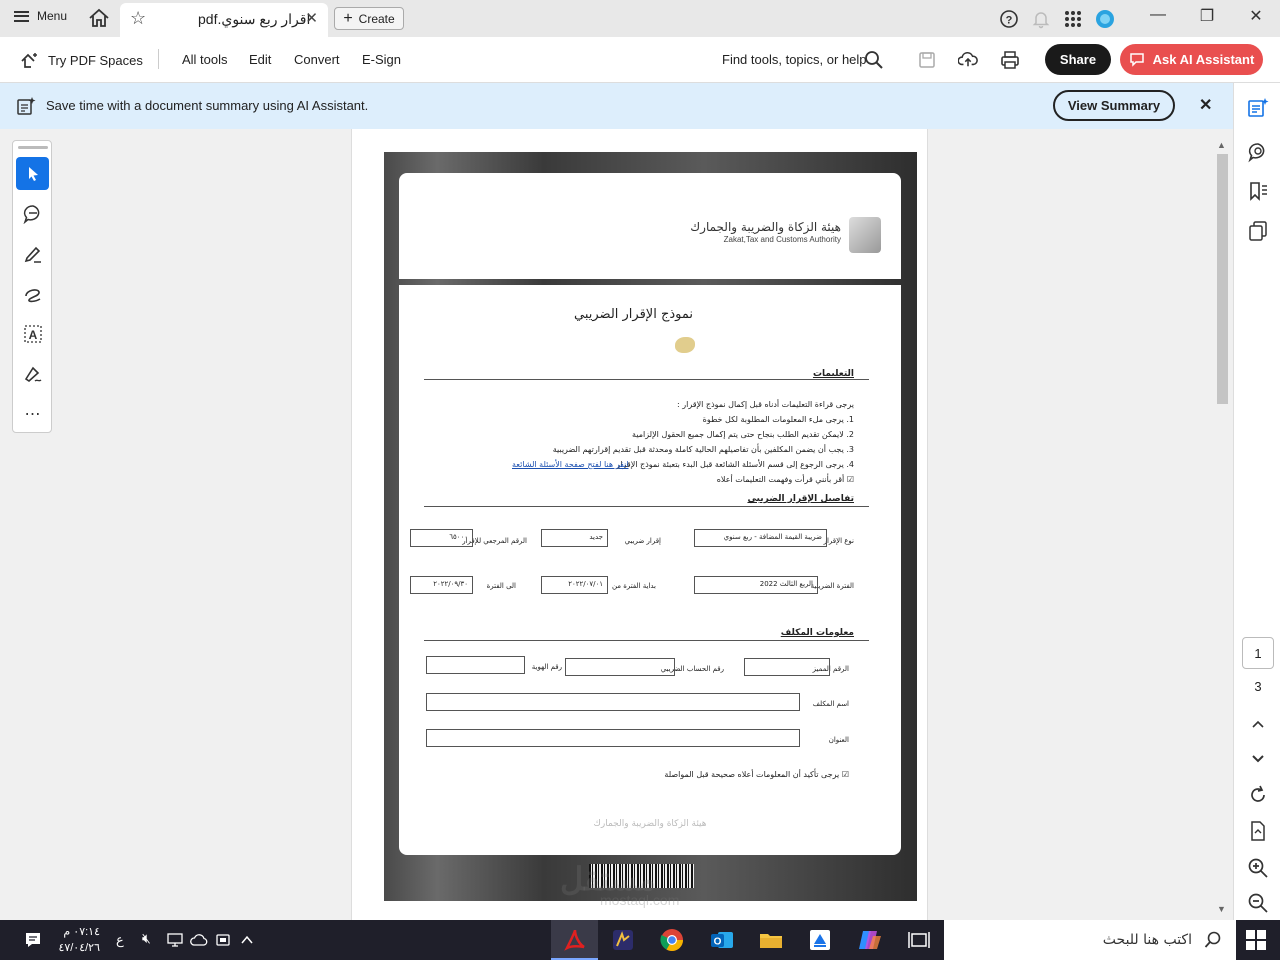  I want to click on copilot-icon, so click(869, 940).